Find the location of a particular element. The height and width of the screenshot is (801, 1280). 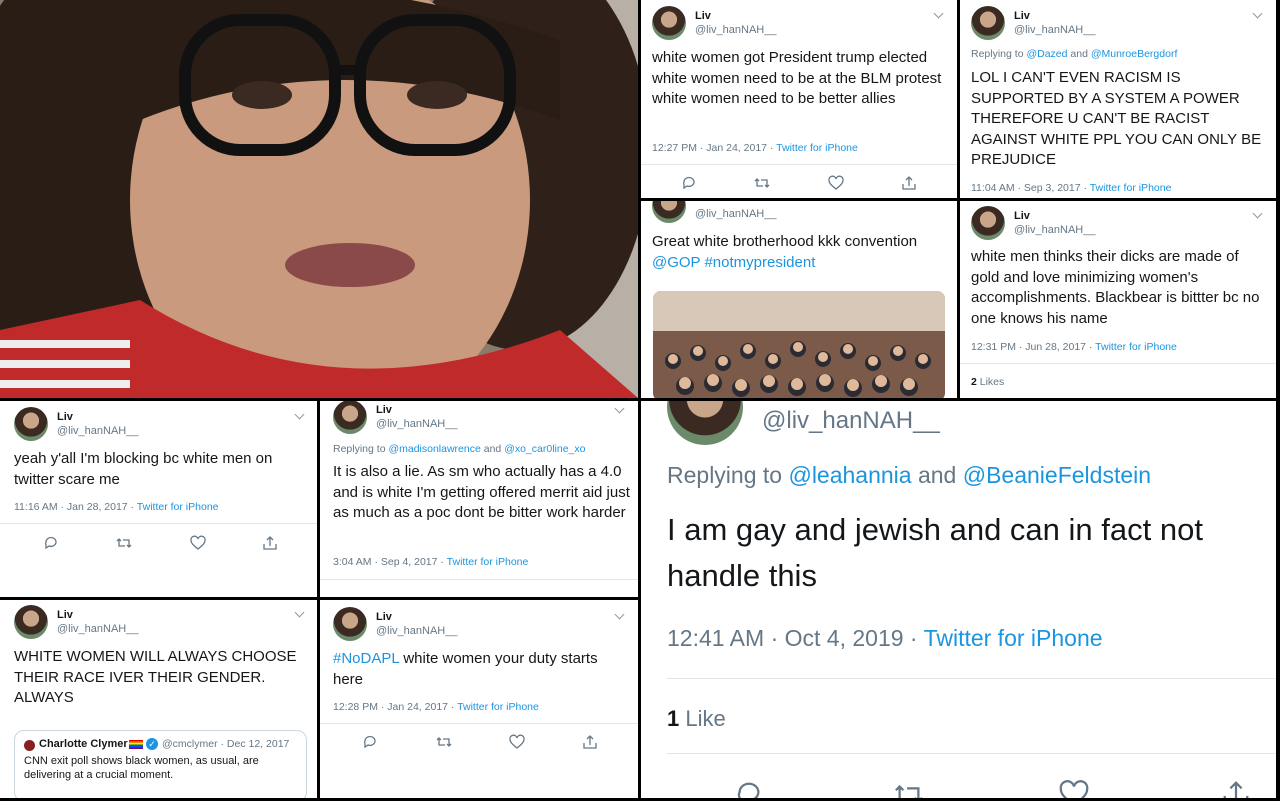

timestamp: 12:41 AM · Oct 4, 2019 is located at coordinates (785, 638).